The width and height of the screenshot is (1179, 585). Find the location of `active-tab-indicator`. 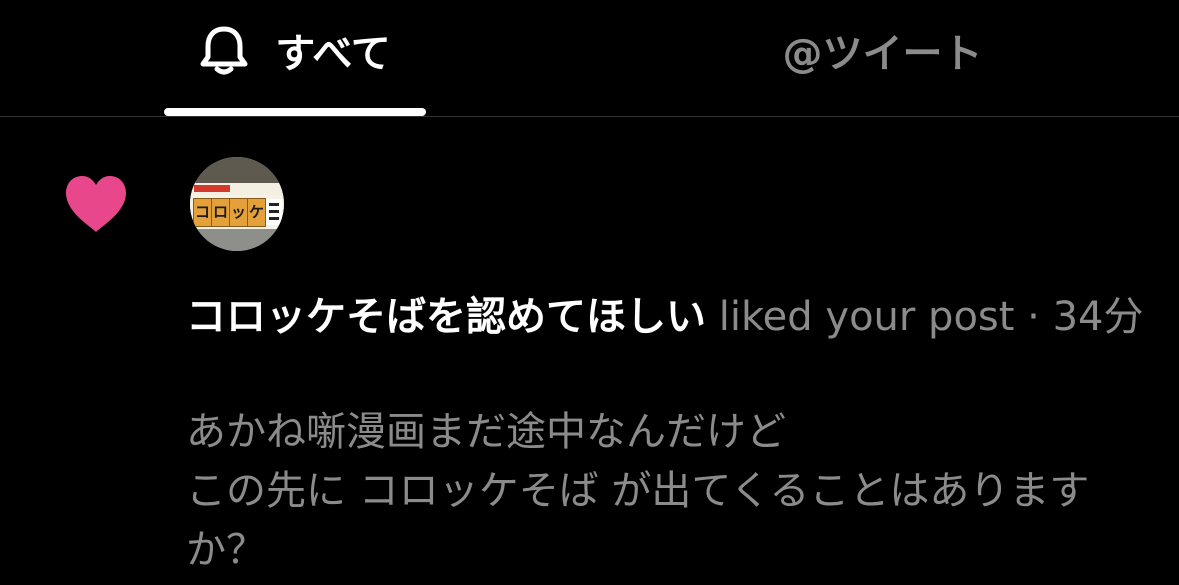

active-tab-indicator is located at coordinates (295, 112).